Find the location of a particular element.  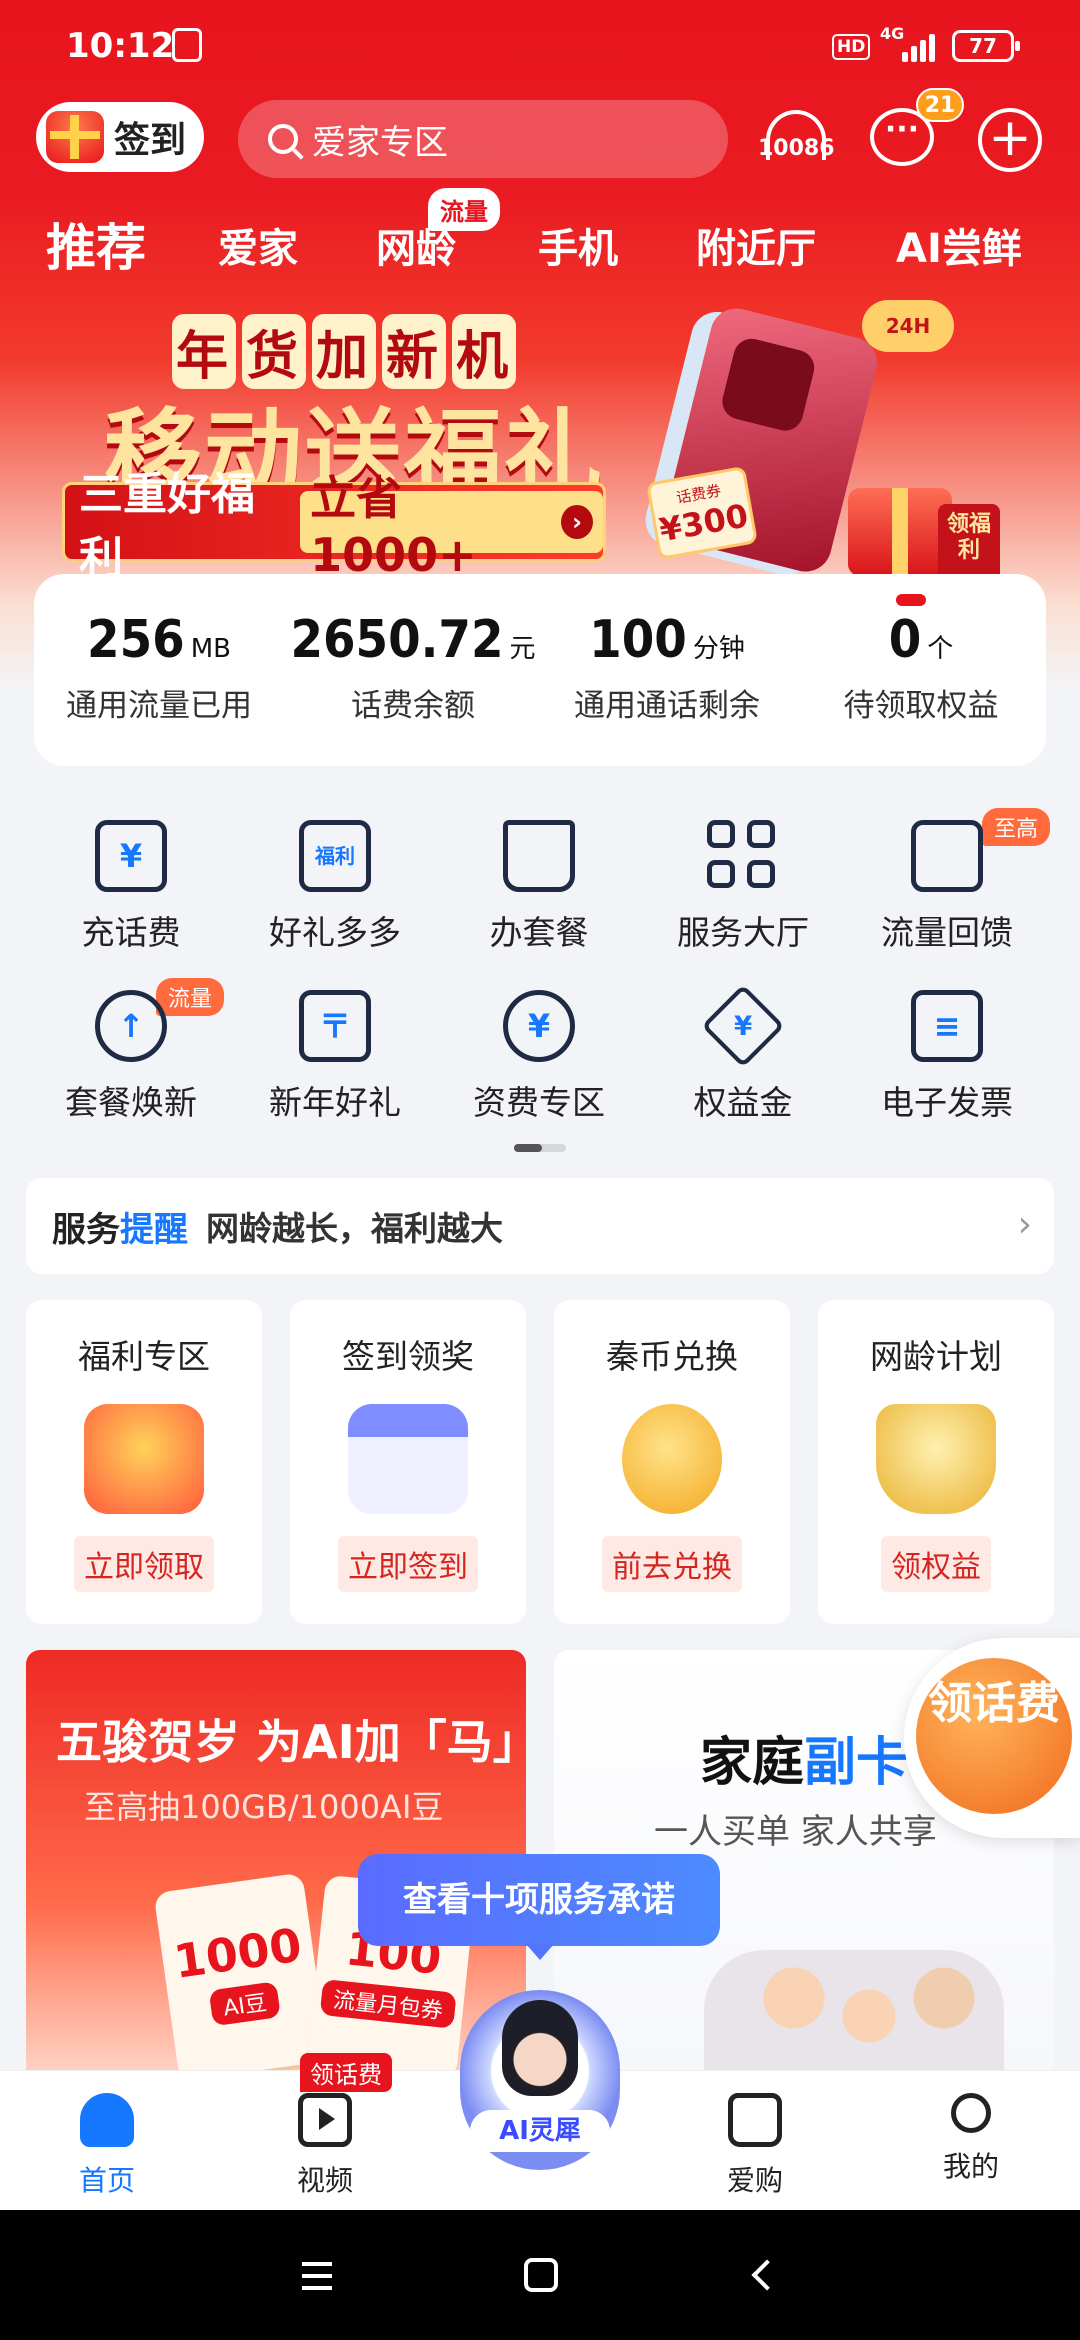

card-network-plan: 网龄计划 领权益 is located at coordinates (936, 1462).